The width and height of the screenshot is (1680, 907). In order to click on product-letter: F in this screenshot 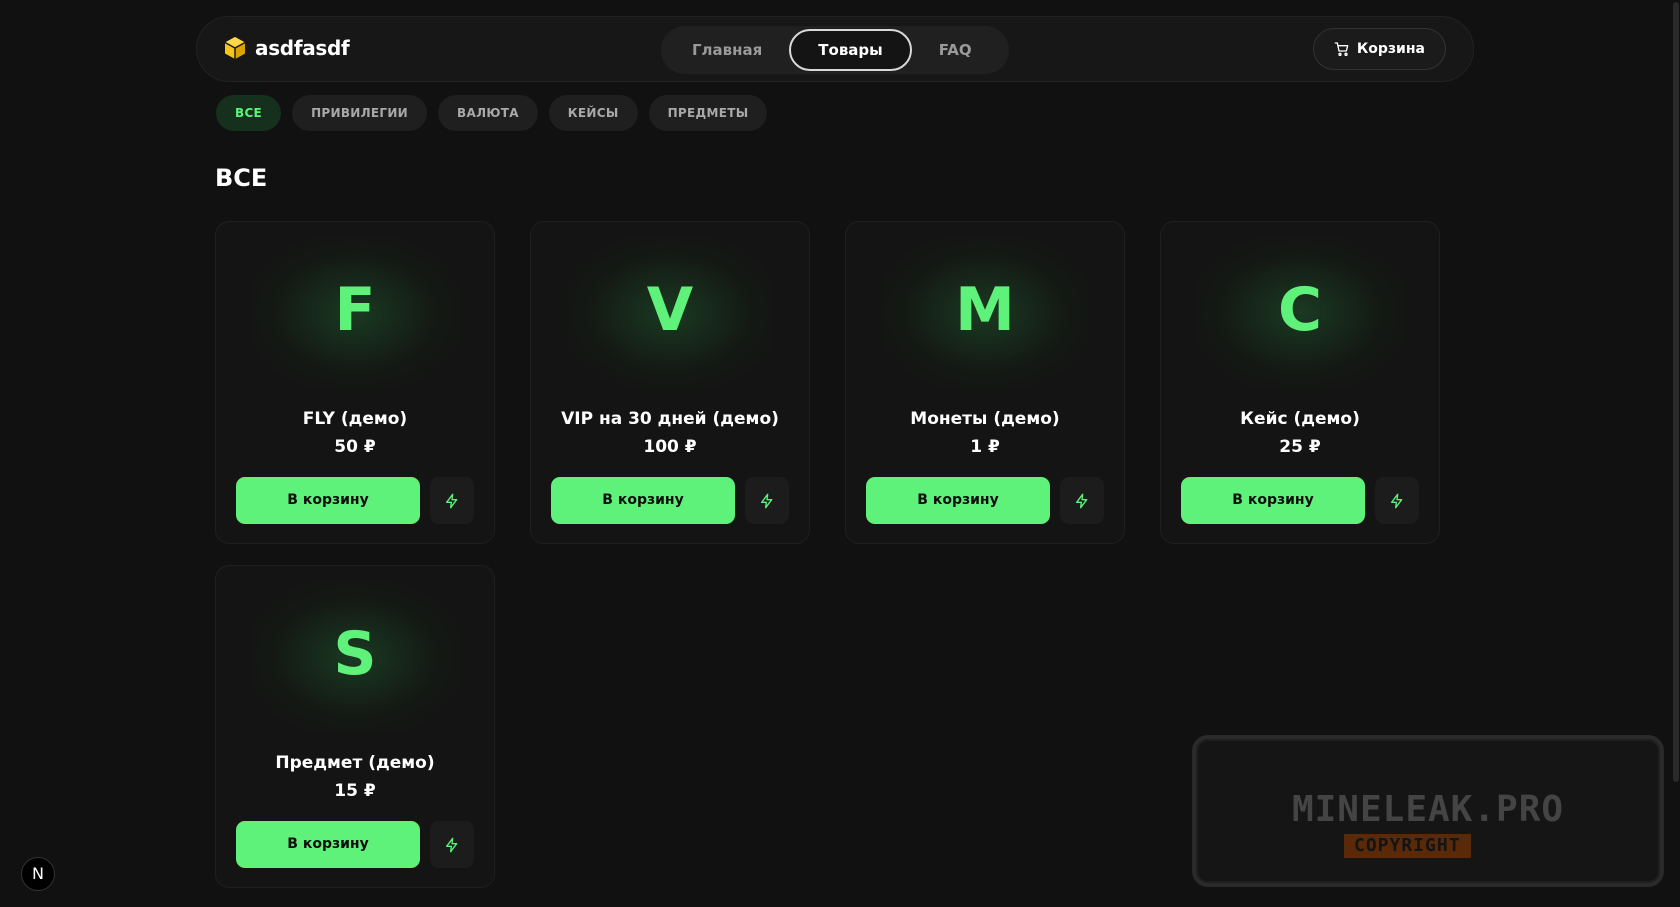, I will do `click(355, 310)`.